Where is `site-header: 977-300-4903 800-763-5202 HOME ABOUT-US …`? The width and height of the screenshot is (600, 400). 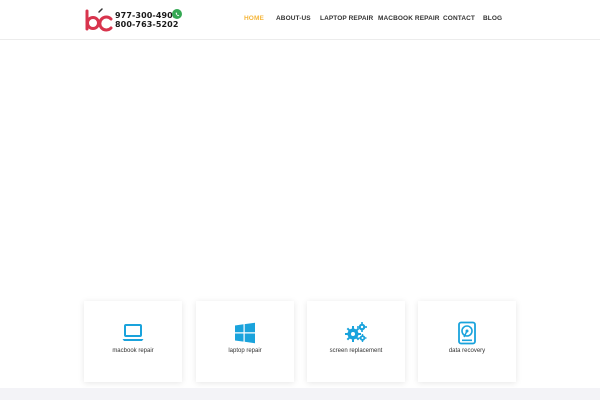
site-header: 977-300-4903 800-763-5202 HOME ABOUT-US … is located at coordinates (300, 20).